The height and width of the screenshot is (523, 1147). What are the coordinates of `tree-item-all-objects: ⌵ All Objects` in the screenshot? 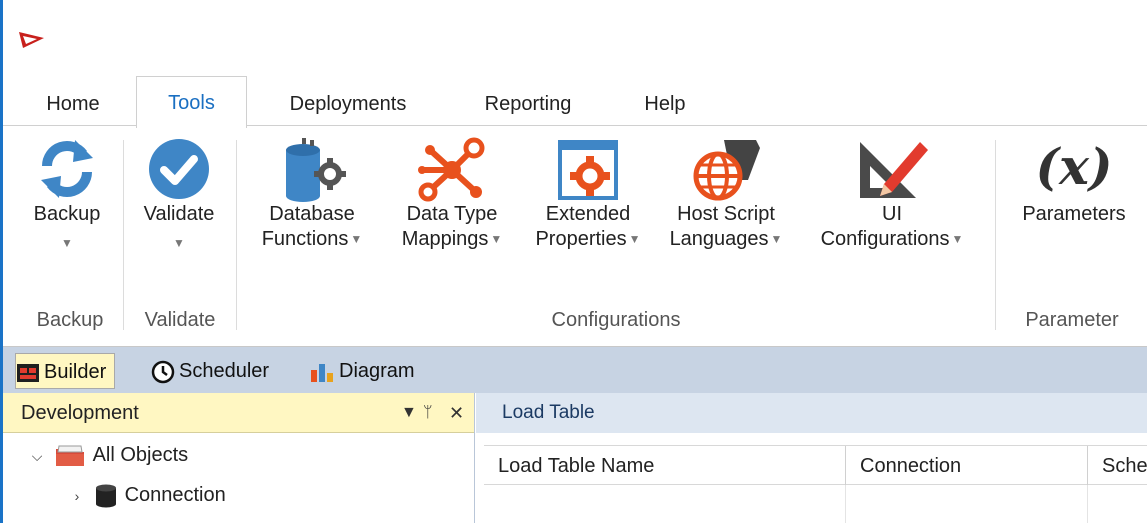 It's located at (106, 455).